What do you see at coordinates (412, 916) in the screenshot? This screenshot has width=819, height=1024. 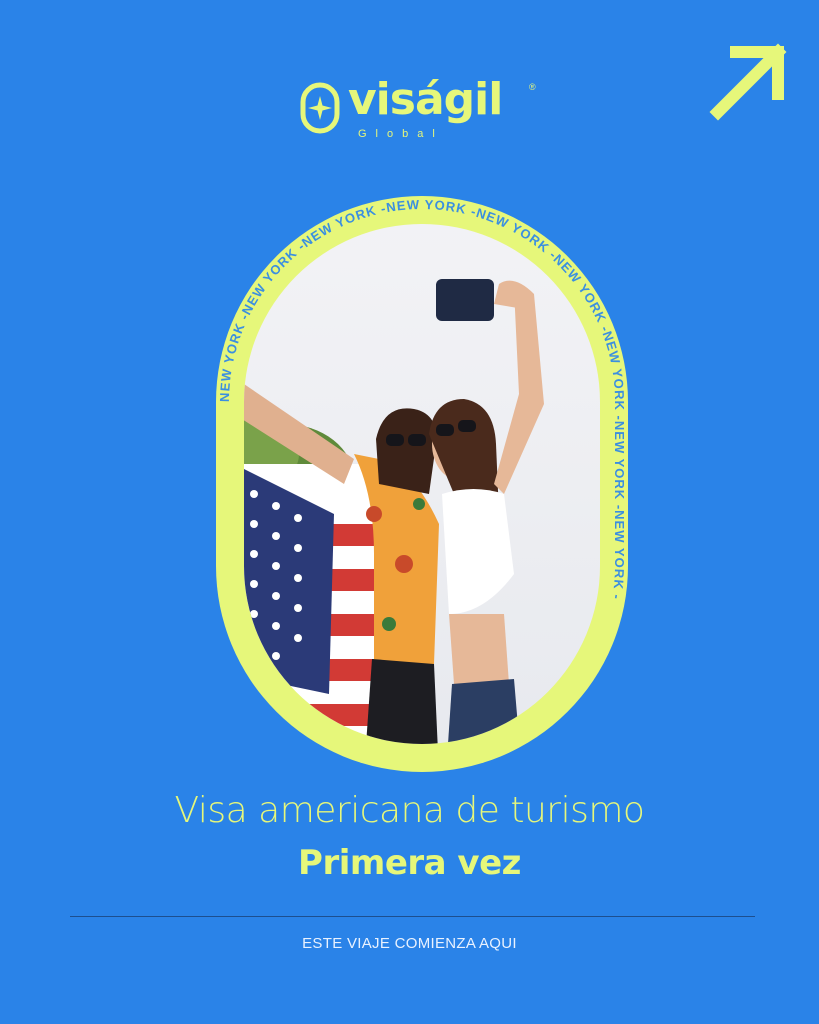 I see `divider` at bounding box center [412, 916].